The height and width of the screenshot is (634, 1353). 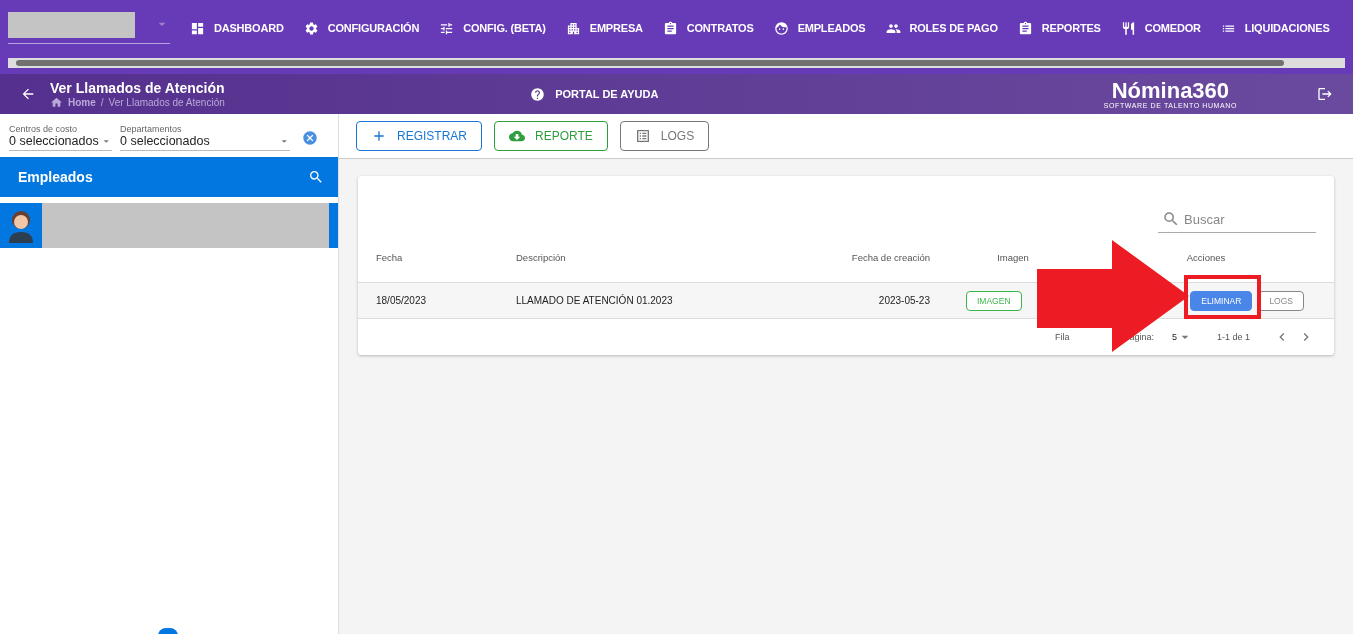 I want to click on breadcrumb-current: Ver Llamados de Atención, so click(x=166, y=102).